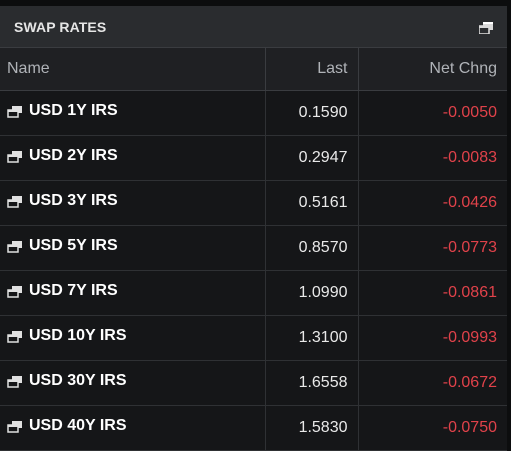 The height and width of the screenshot is (451, 511). Describe the element at coordinates (255, 27) in the screenshot. I see `panel-header: SWAP RATES` at that location.